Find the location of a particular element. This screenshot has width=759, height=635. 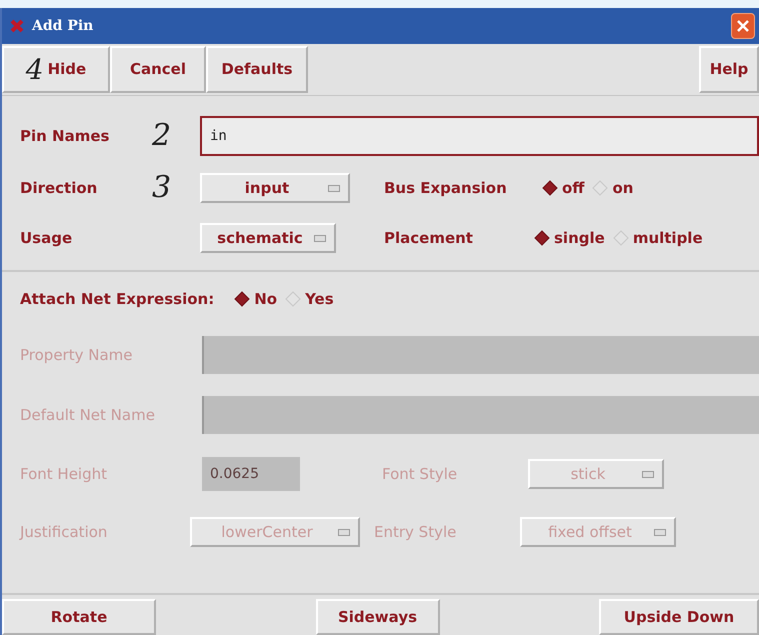

field-label: Attach Net Expression: is located at coordinates (117, 299).